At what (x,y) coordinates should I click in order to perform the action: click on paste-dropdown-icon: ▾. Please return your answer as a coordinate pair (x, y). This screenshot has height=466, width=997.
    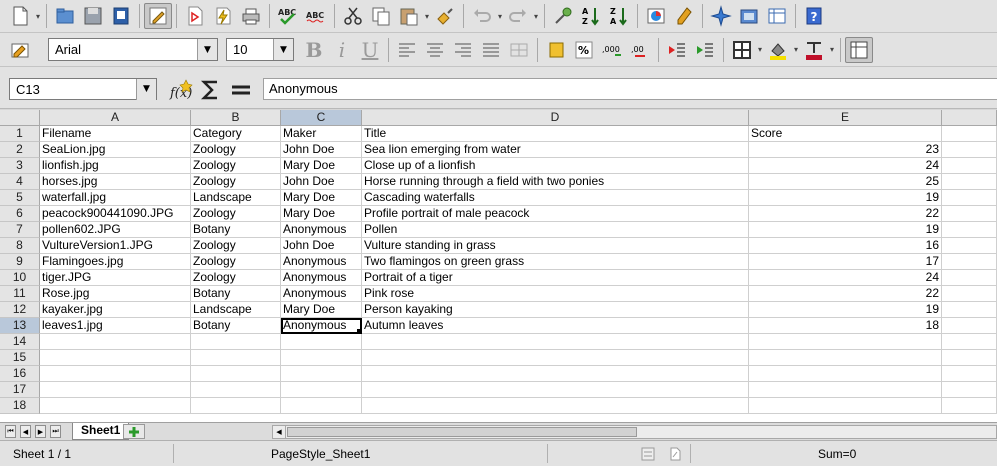
    Looking at the image, I should click on (427, 16).